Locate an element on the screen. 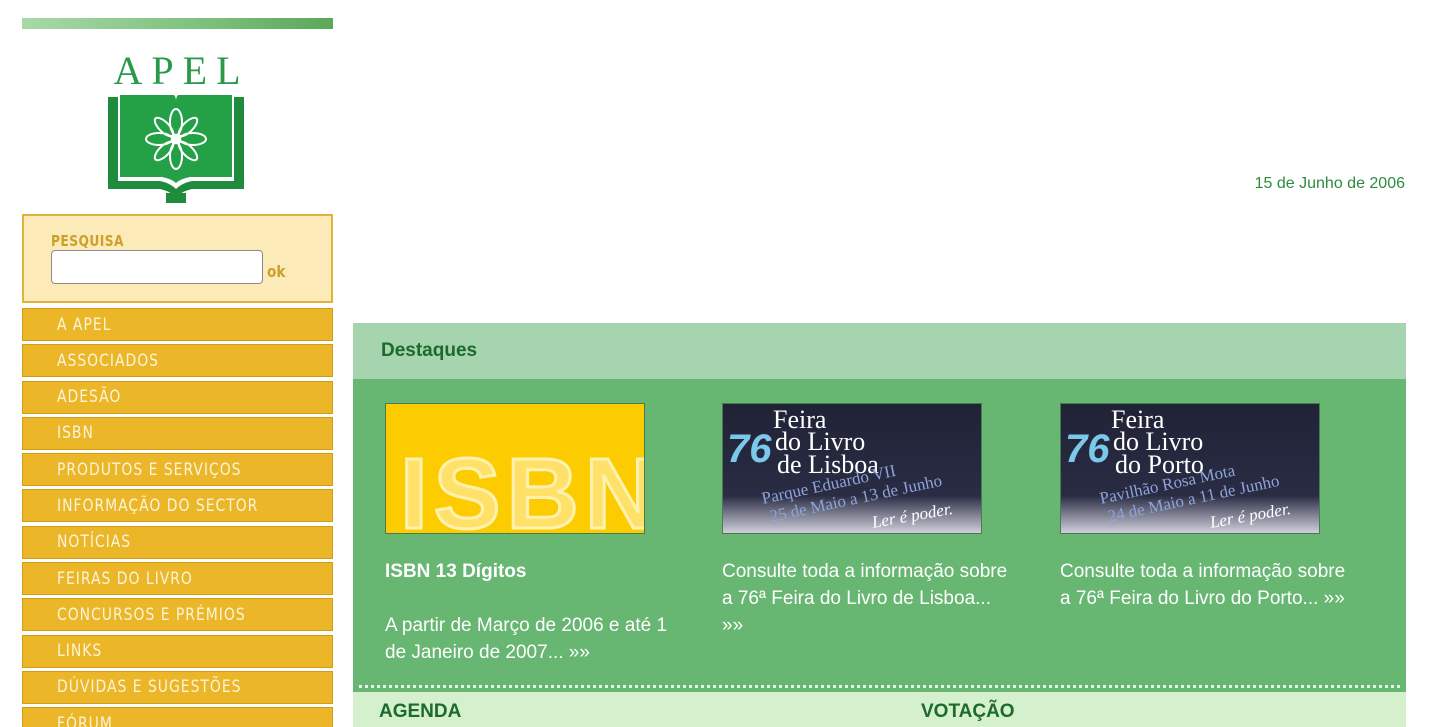 This screenshot has width=1431, height=727. nav-item-associados: ASSOCIADOS is located at coordinates (177, 361).